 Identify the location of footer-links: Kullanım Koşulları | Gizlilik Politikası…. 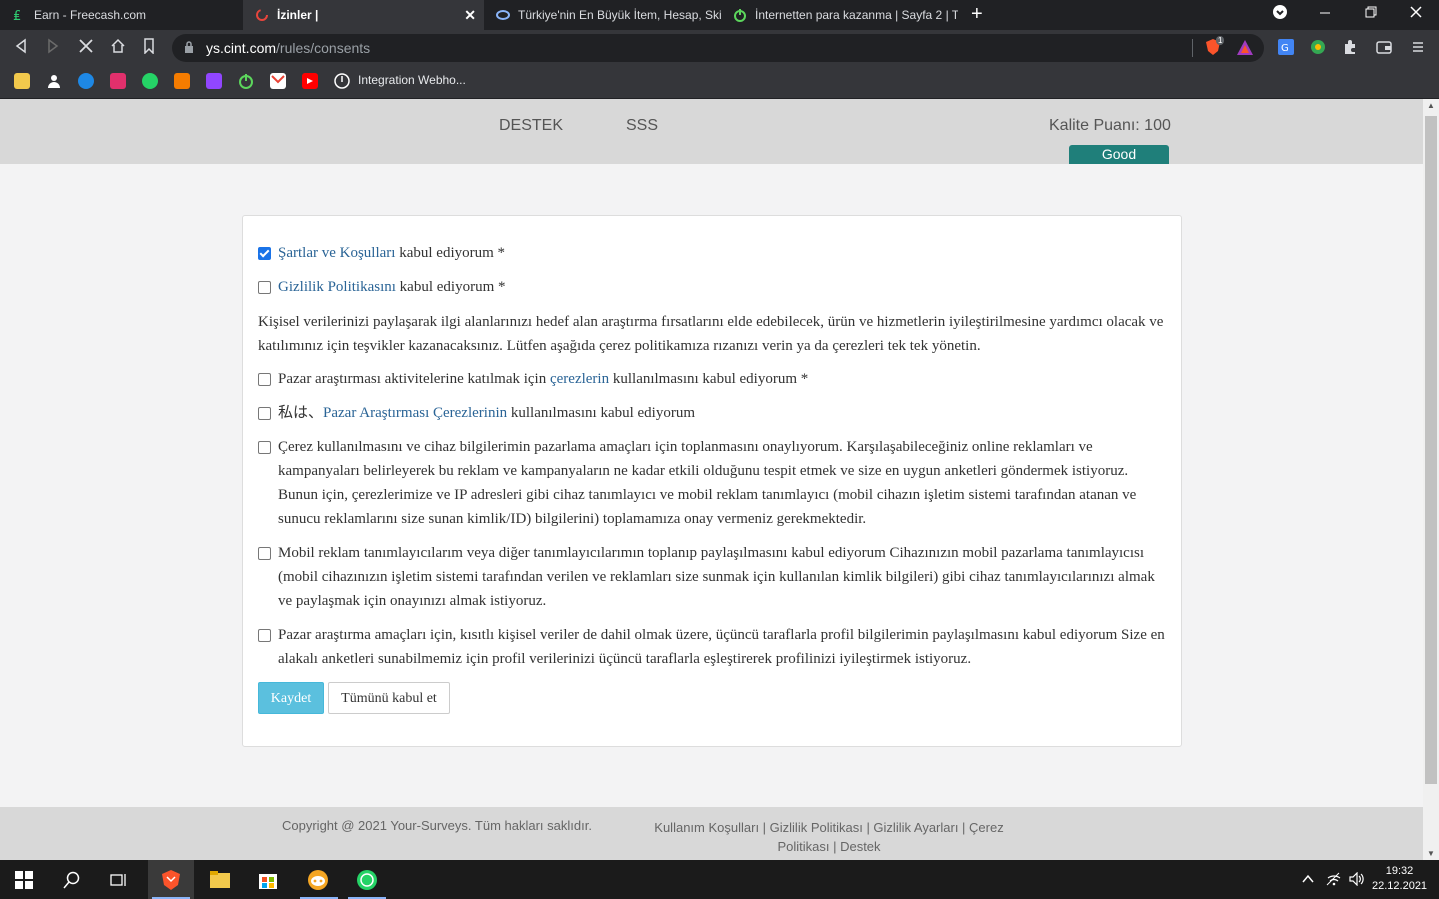
(829, 837).